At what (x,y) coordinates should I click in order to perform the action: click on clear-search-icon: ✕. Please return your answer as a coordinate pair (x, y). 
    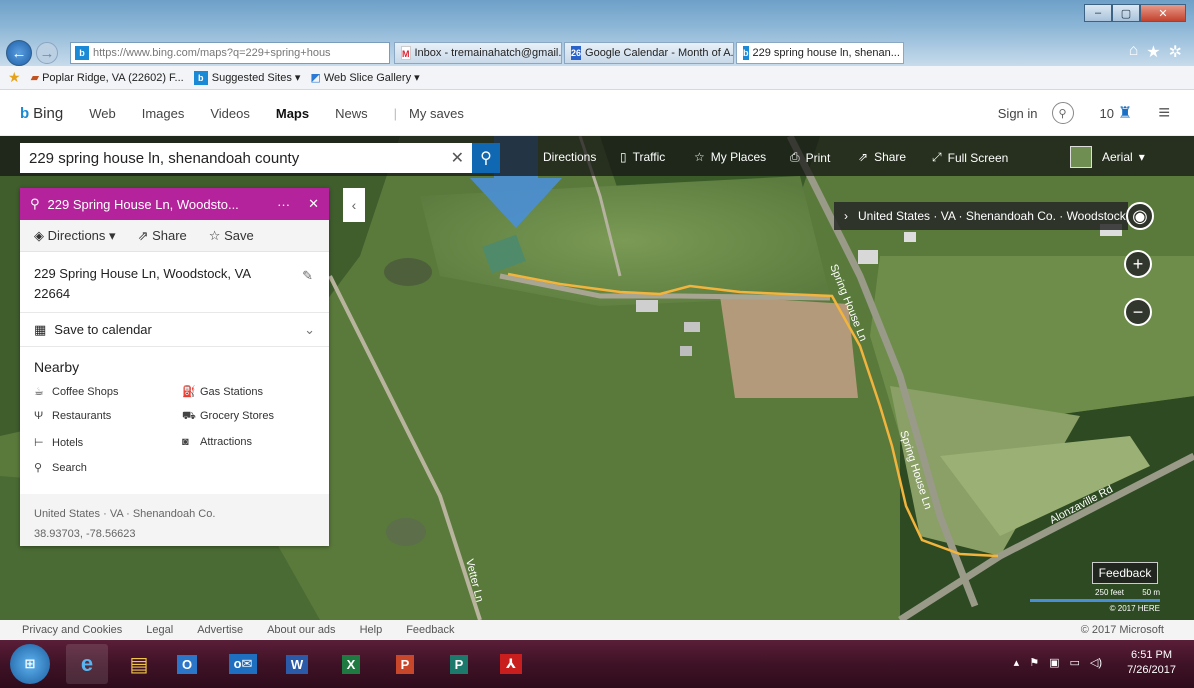
    Looking at the image, I should click on (457, 158).